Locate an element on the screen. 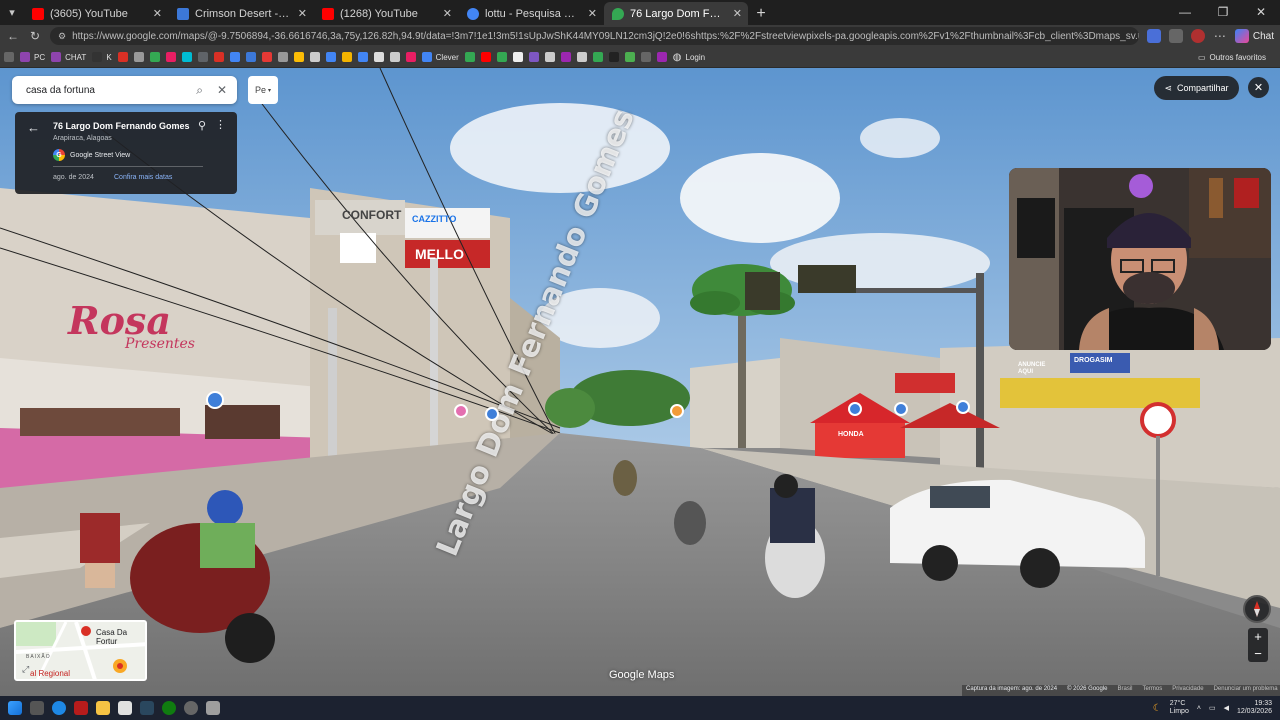 This screenshot has width=1280, height=720. maps-search-box: casa da fortuna ⌕ ✕ is located at coordinates (124, 90).